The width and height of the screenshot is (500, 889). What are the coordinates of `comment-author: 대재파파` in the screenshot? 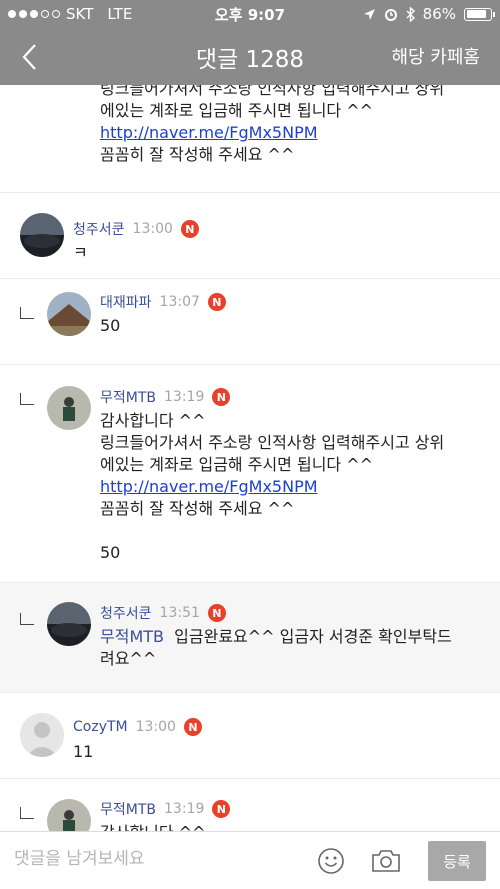 It's located at (126, 302).